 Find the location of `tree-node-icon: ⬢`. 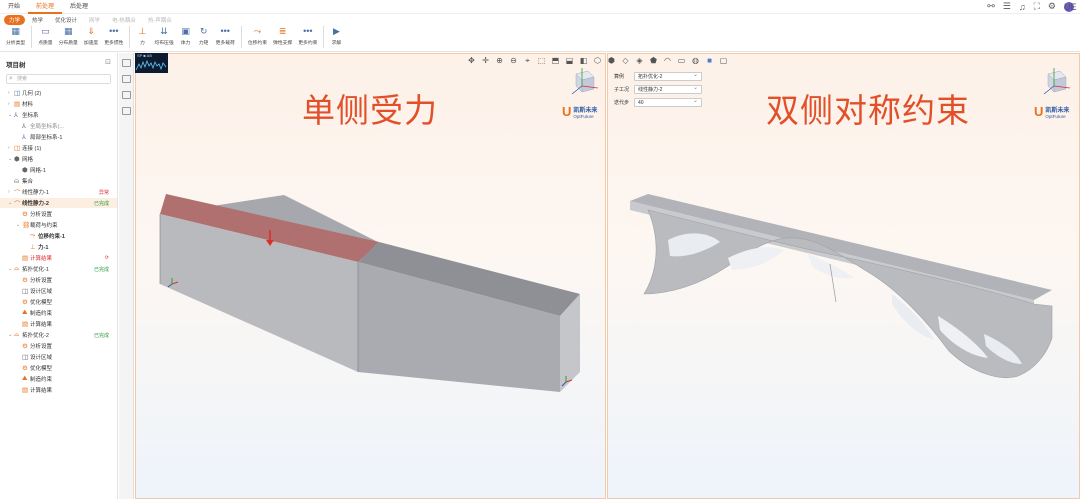

tree-node-icon: ⬢ is located at coordinates (17, 159).